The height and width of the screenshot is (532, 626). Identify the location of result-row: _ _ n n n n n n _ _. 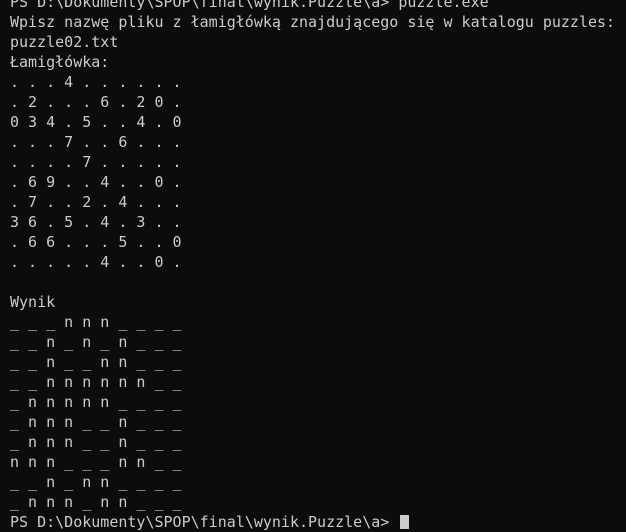
(96, 382).